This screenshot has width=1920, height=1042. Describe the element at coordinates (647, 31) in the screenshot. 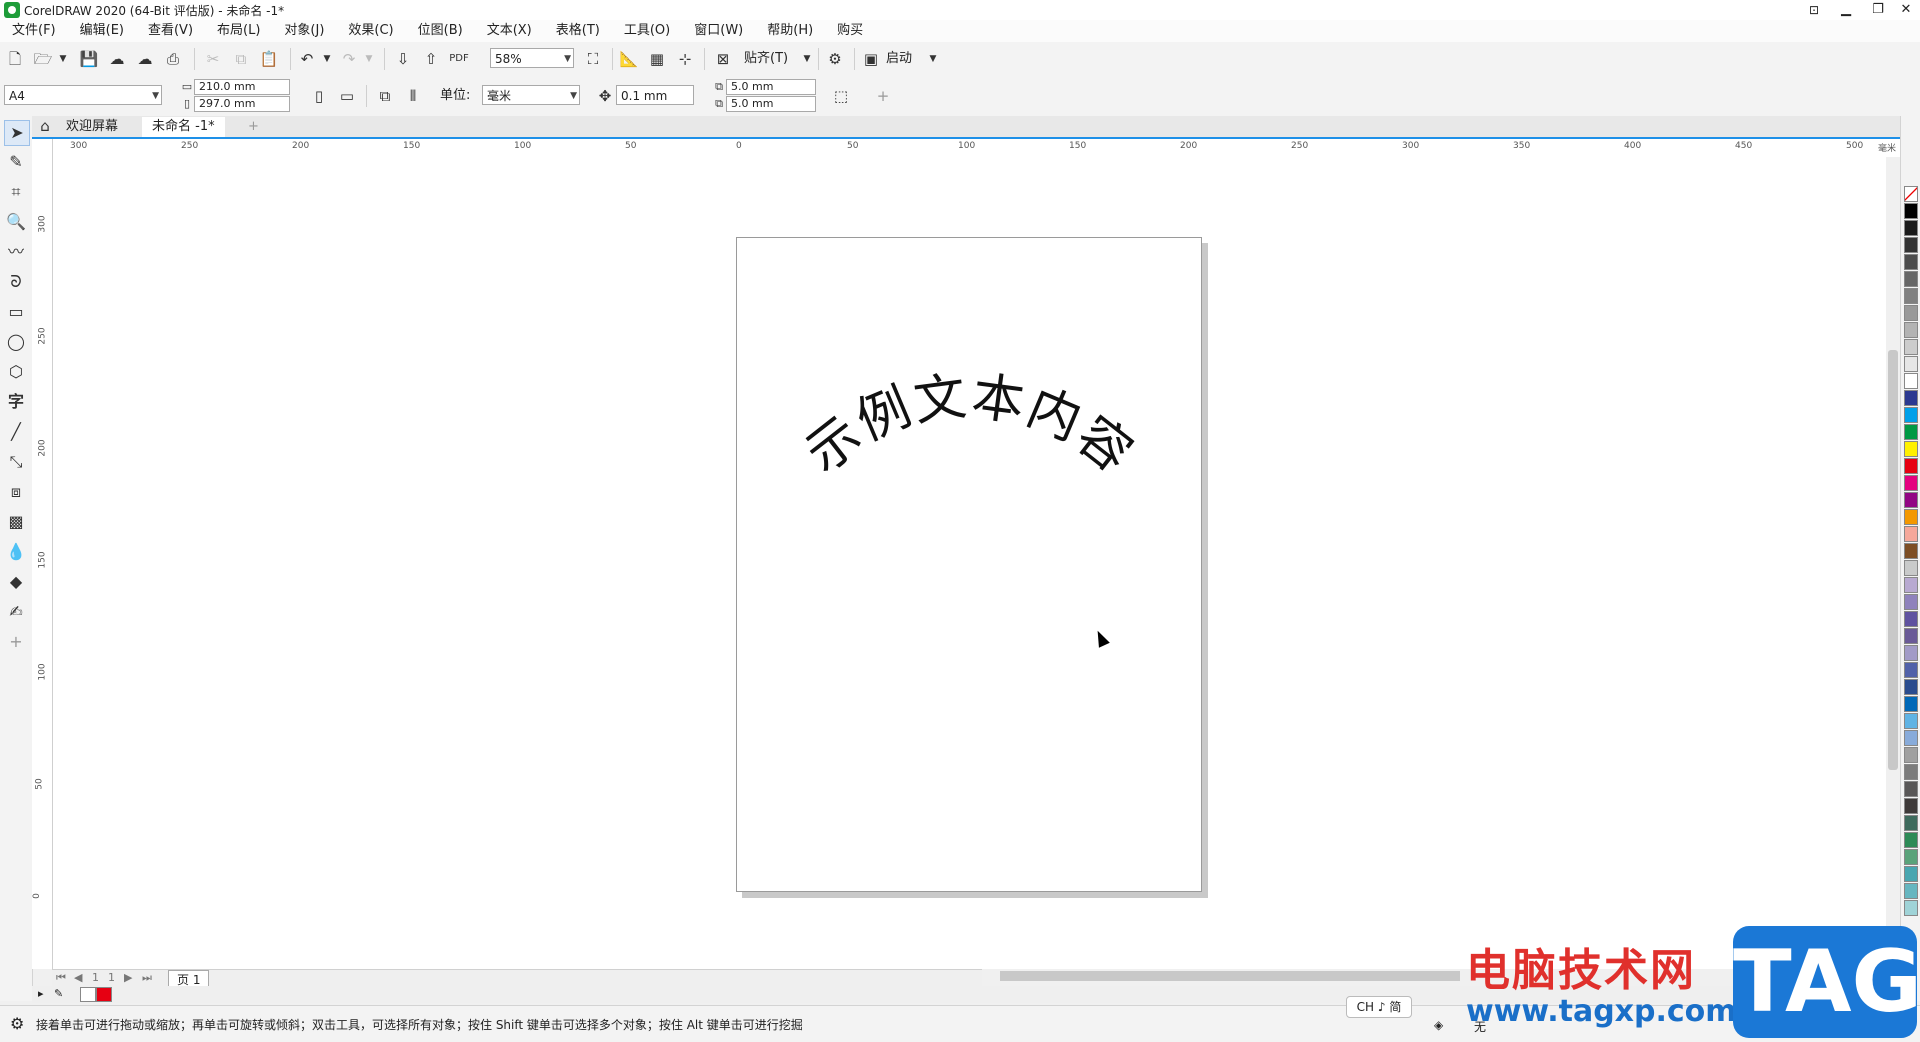

I see `menu-tools: 工具(O)` at that location.